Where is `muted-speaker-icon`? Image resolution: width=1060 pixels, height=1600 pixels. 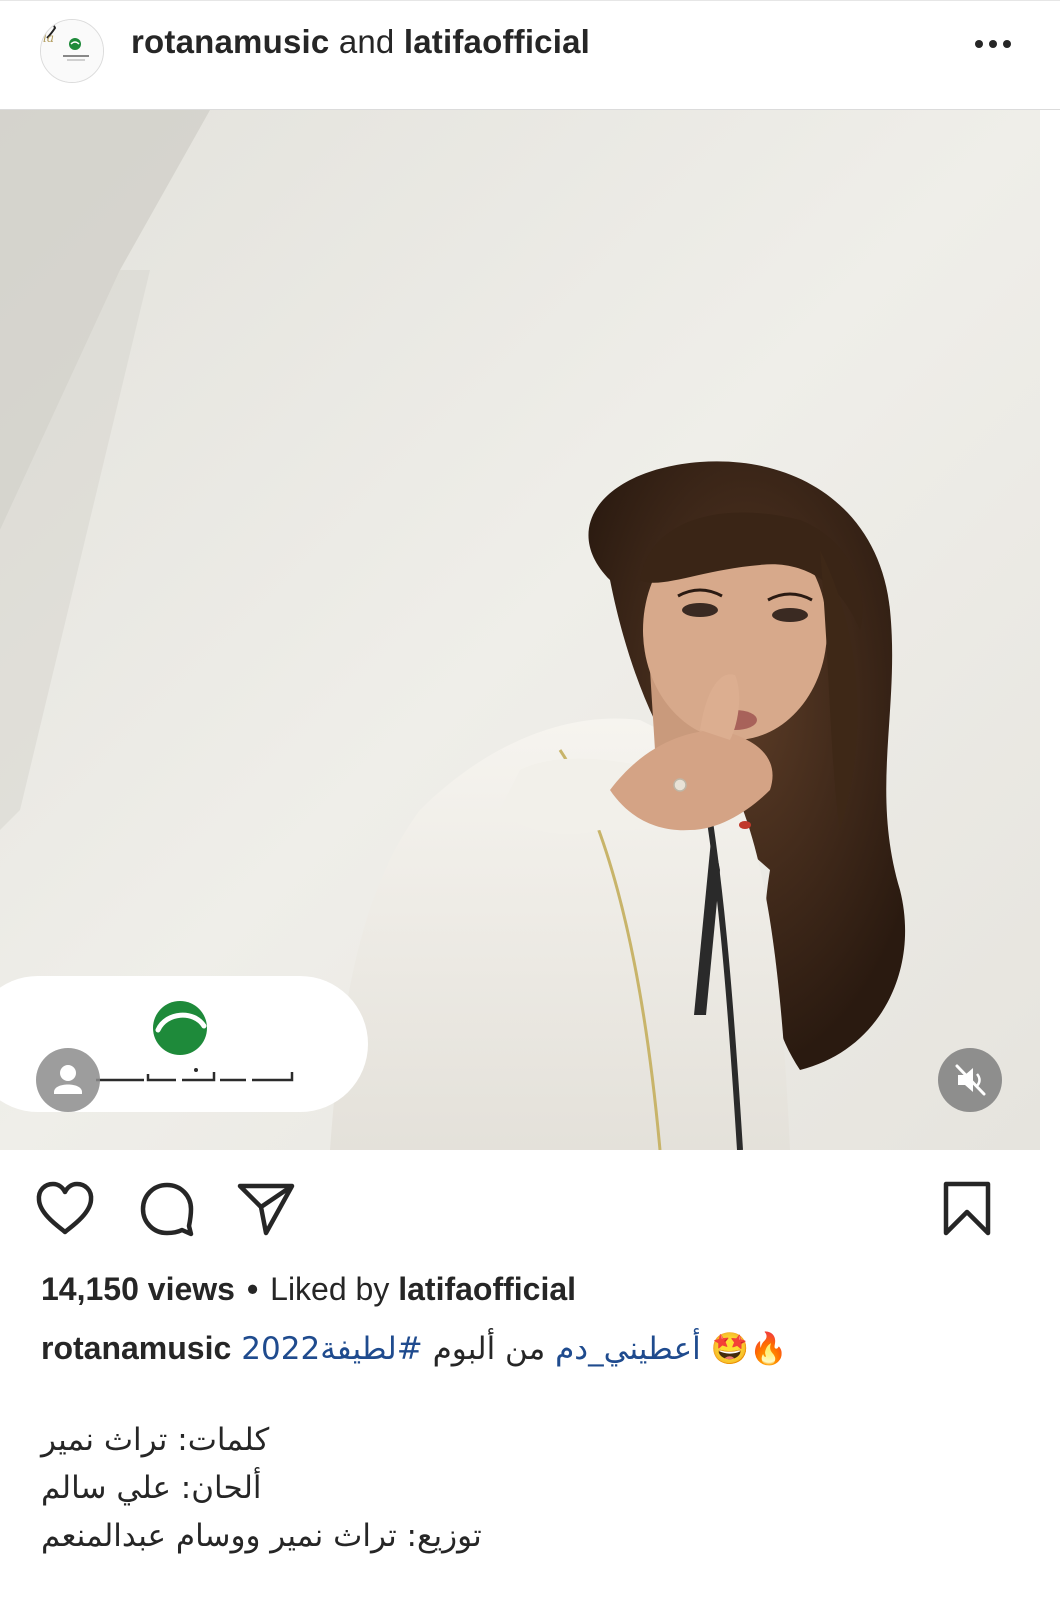 muted-speaker-icon is located at coordinates (970, 1080).